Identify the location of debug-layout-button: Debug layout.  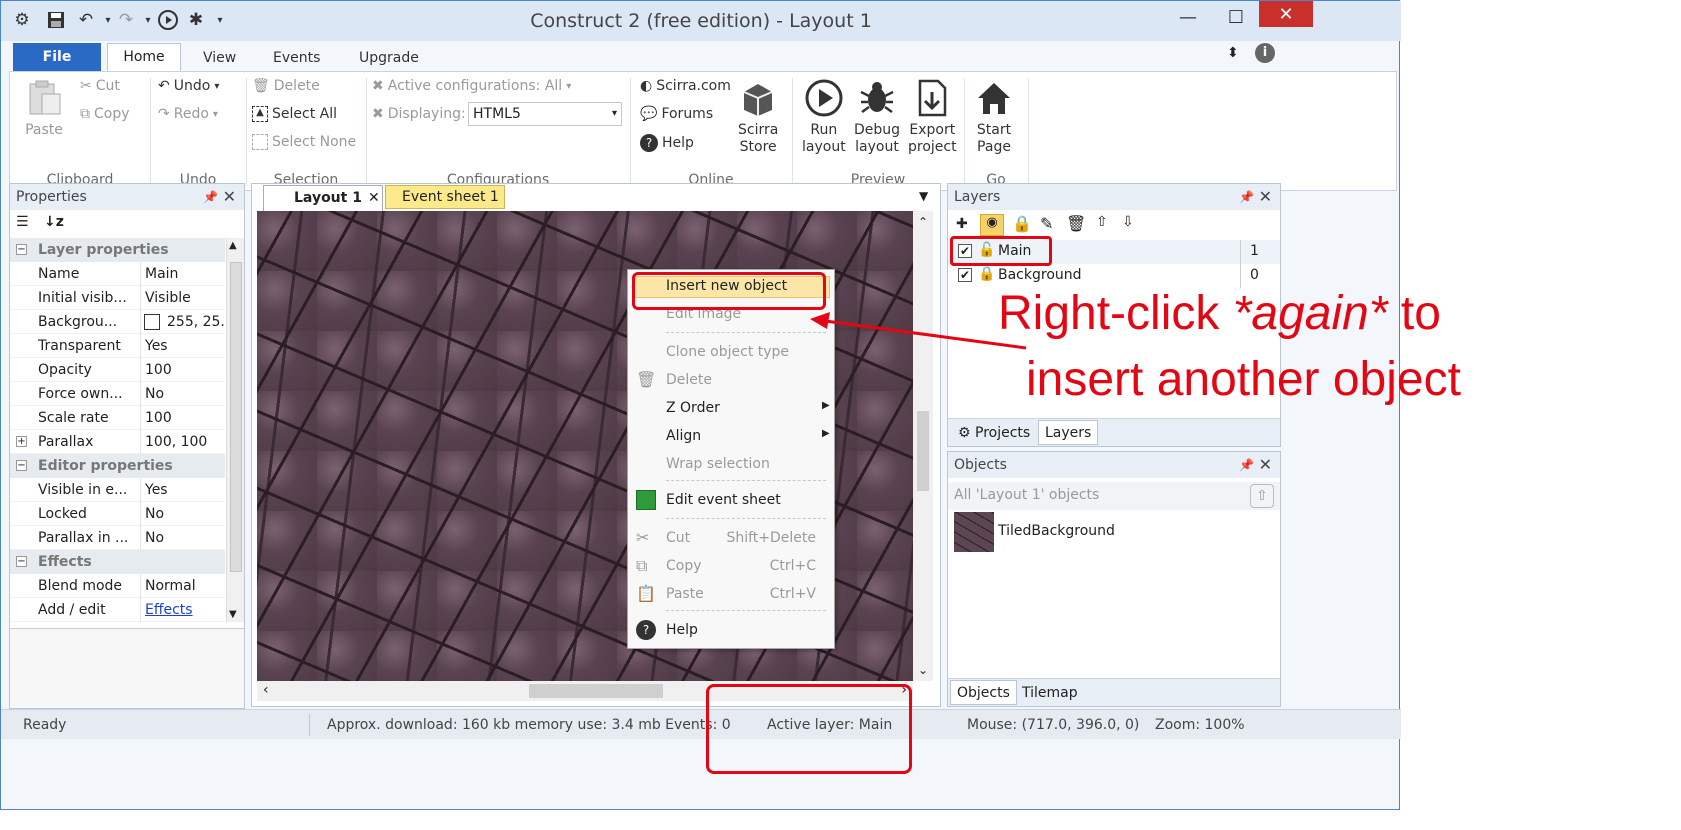
(877, 117).